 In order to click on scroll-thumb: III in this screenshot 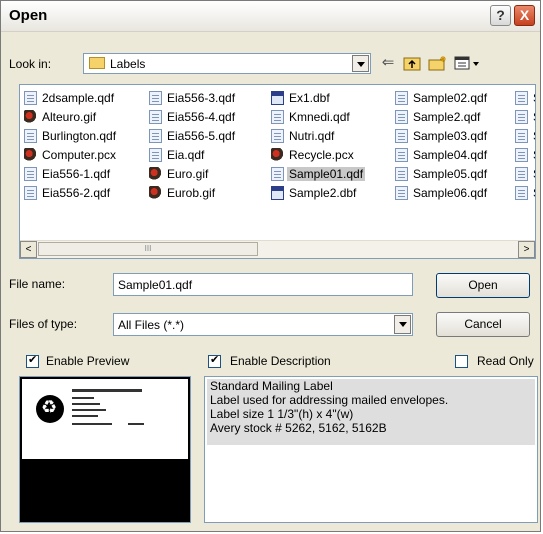, I will do `click(148, 249)`.